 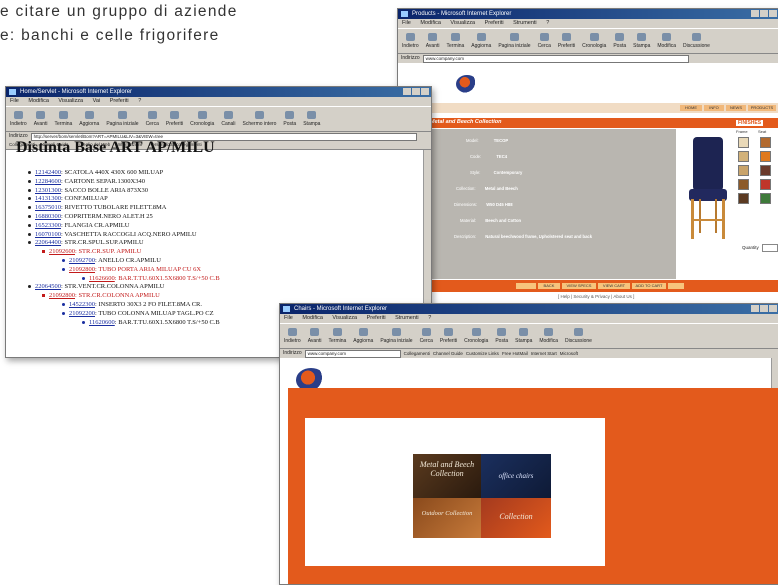 I want to click on link-microsoft: Microsoft, so click(x=569, y=353).